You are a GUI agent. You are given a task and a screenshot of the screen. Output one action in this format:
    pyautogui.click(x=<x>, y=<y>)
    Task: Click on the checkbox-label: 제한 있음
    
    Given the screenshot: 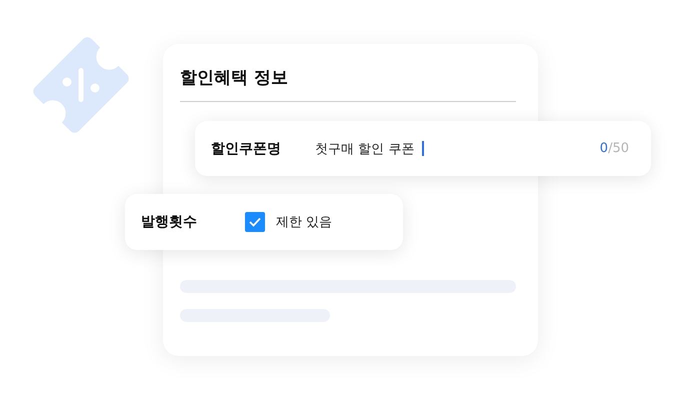 What is the action you would take?
    pyautogui.click(x=304, y=222)
    